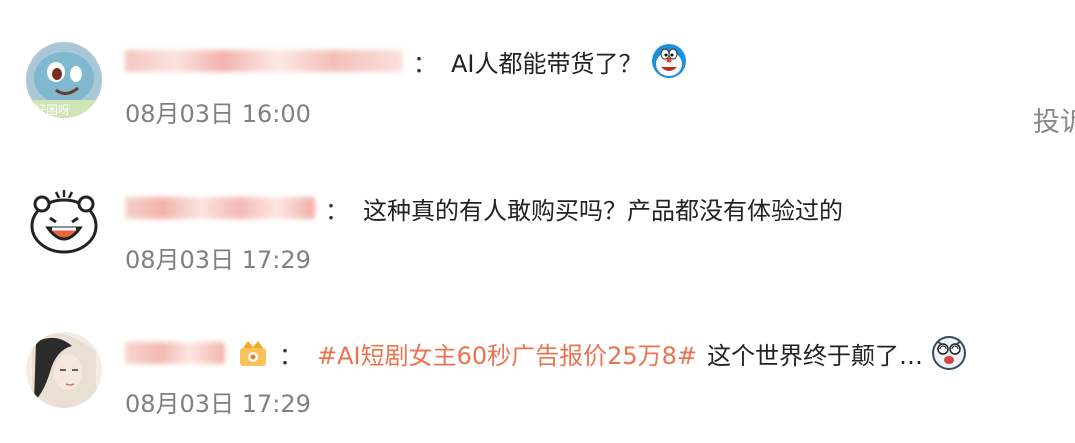 This screenshot has width=1075, height=443. What do you see at coordinates (603, 210) in the screenshot?
I see `comment-text: 这种真的有人敢购买吗？产品都没有体验过的` at bounding box center [603, 210].